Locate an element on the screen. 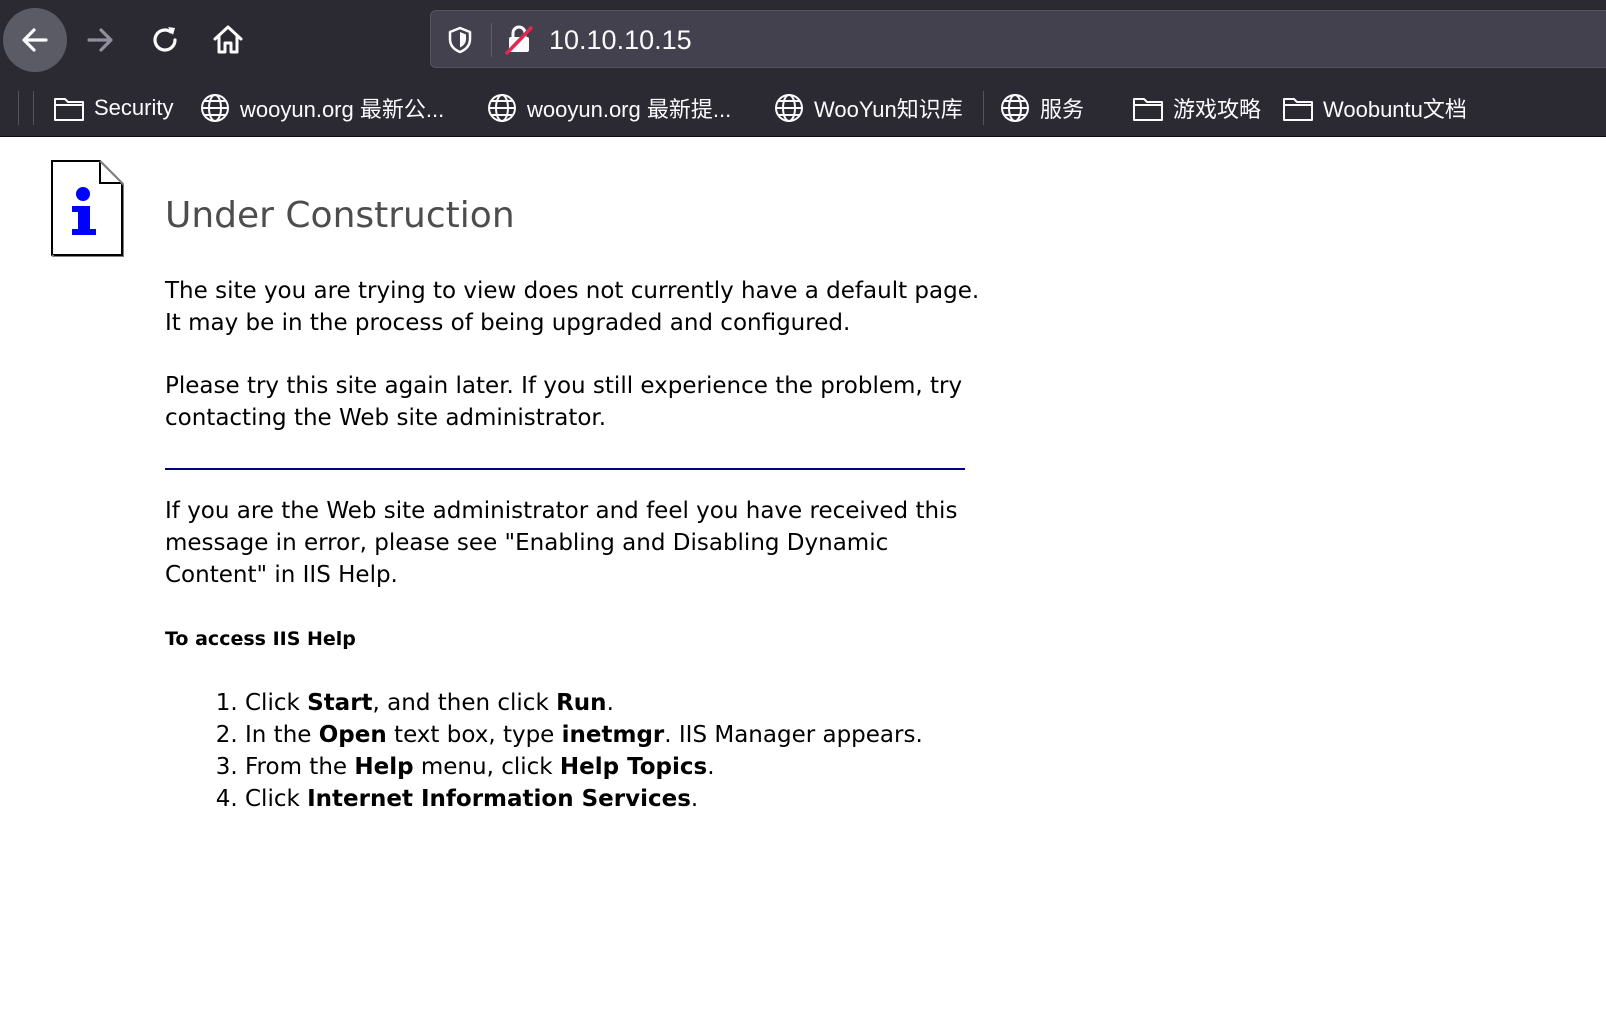 Image resolution: width=1606 pixels, height=1020 pixels. browser-toolbar: 10.10.10.15 is located at coordinates (803, 40).